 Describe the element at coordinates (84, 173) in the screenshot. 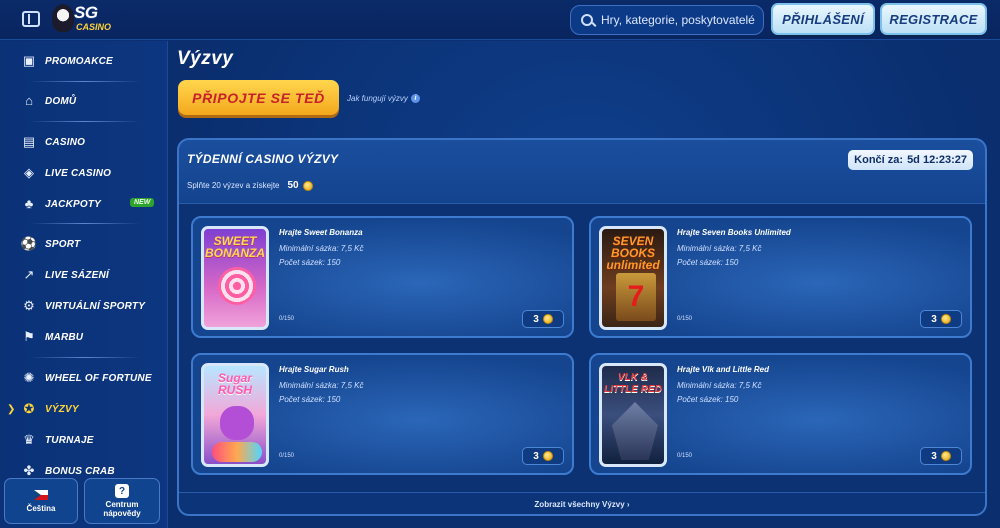

I see `sidebar-item-live-casino: ◈ LIVE CASINO` at that location.